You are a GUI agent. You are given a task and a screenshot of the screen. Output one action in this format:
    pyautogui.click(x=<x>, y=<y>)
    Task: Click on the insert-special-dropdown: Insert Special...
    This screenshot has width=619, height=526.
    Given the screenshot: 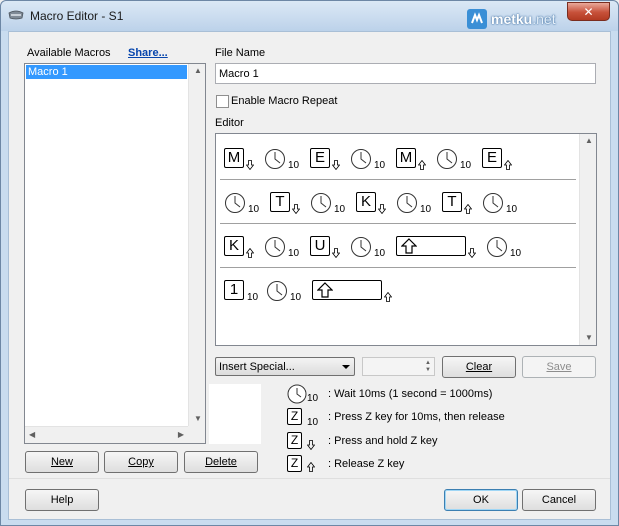 What is the action you would take?
    pyautogui.click(x=285, y=366)
    